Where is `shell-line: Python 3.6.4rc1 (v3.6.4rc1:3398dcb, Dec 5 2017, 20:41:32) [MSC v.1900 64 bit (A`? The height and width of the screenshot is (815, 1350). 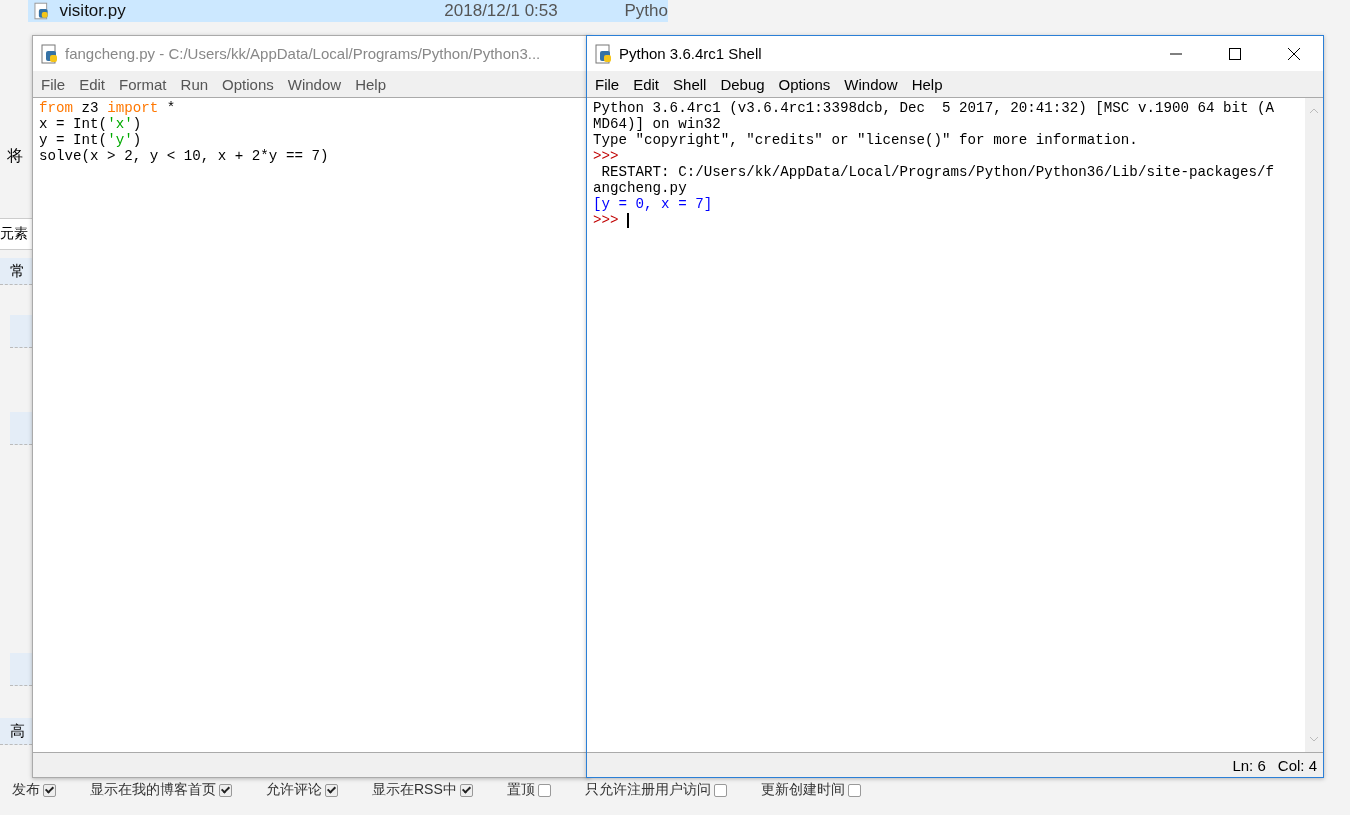 shell-line: Python 3.6.4rc1 (v3.6.4rc1:3398dcb, Dec 5 2017, 20:41:32) [MSC v.1900 64 bit (A is located at coordinates (934, 108).